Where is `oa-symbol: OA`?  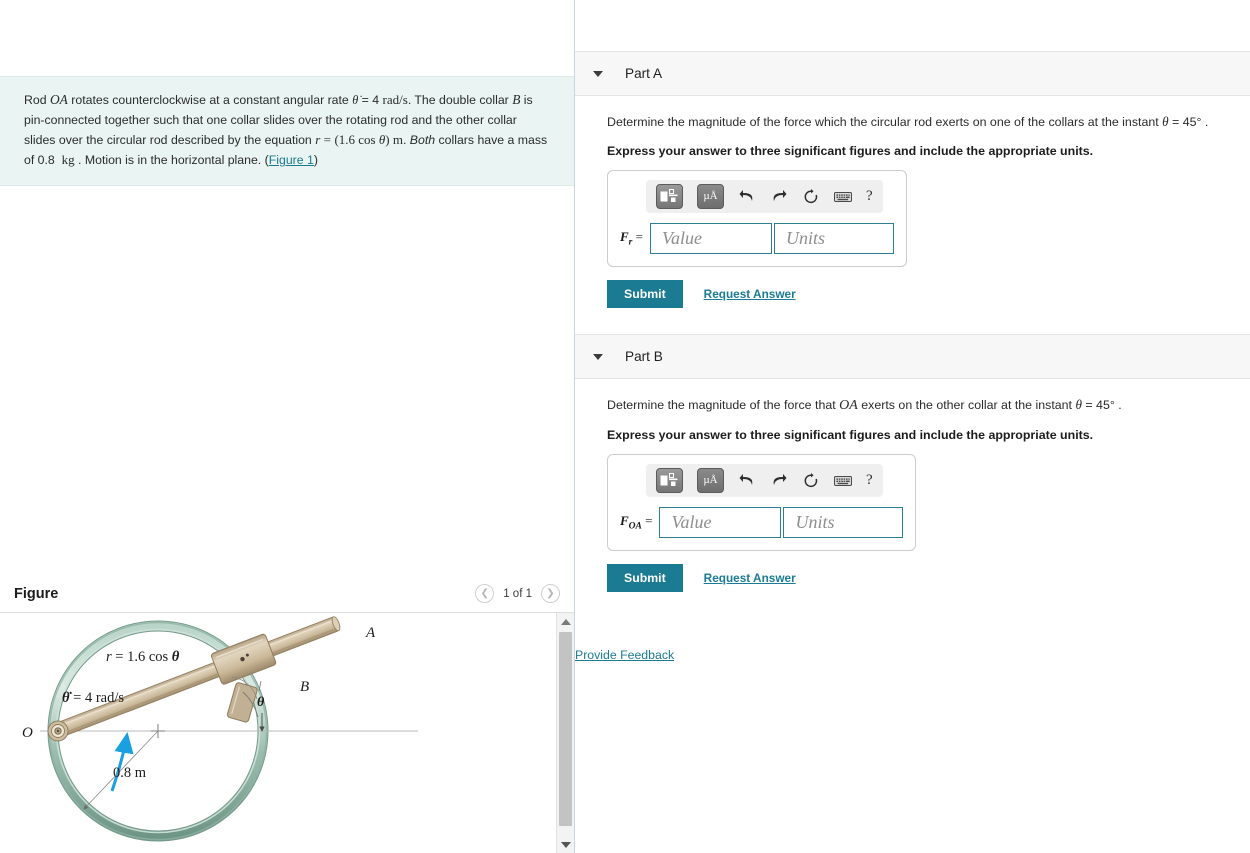
oa-symbol: OA is located at coordinates (848, 405).